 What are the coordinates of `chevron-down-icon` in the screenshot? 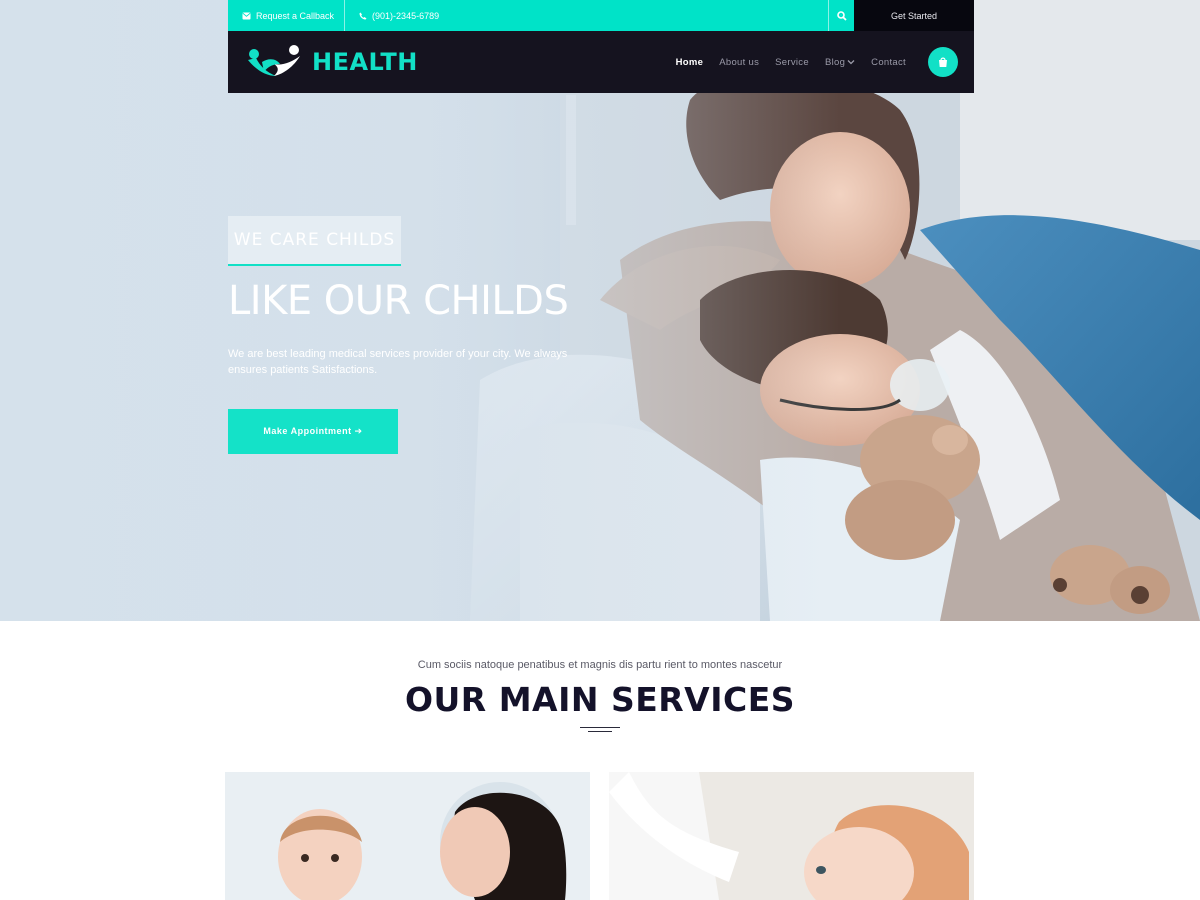 It's located at (851, 62).